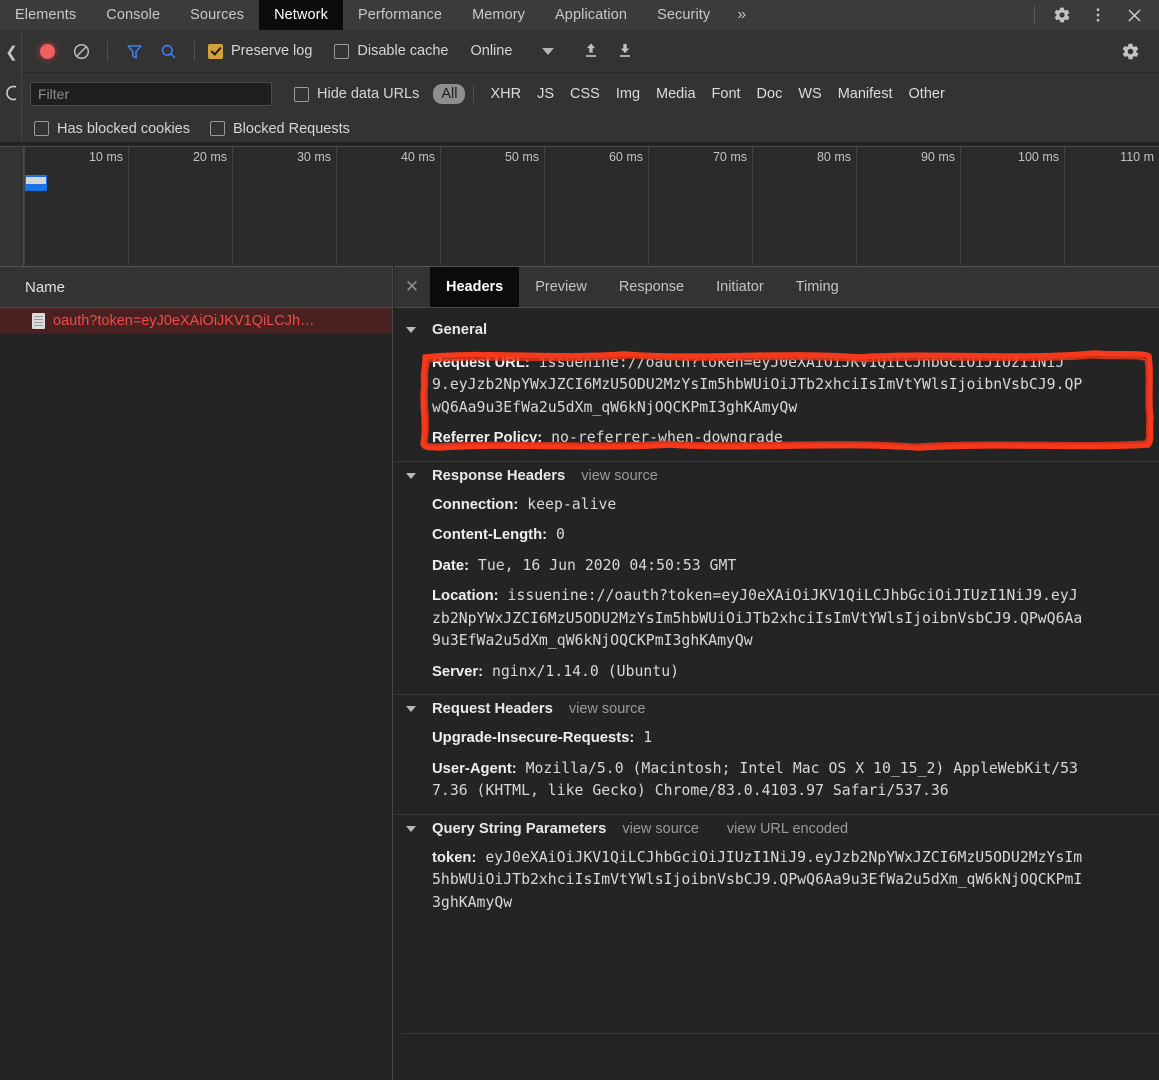 The height and width of the screenshot is (1080, 1159). I want to click on section-title: Request Headers, so click(492, 709).